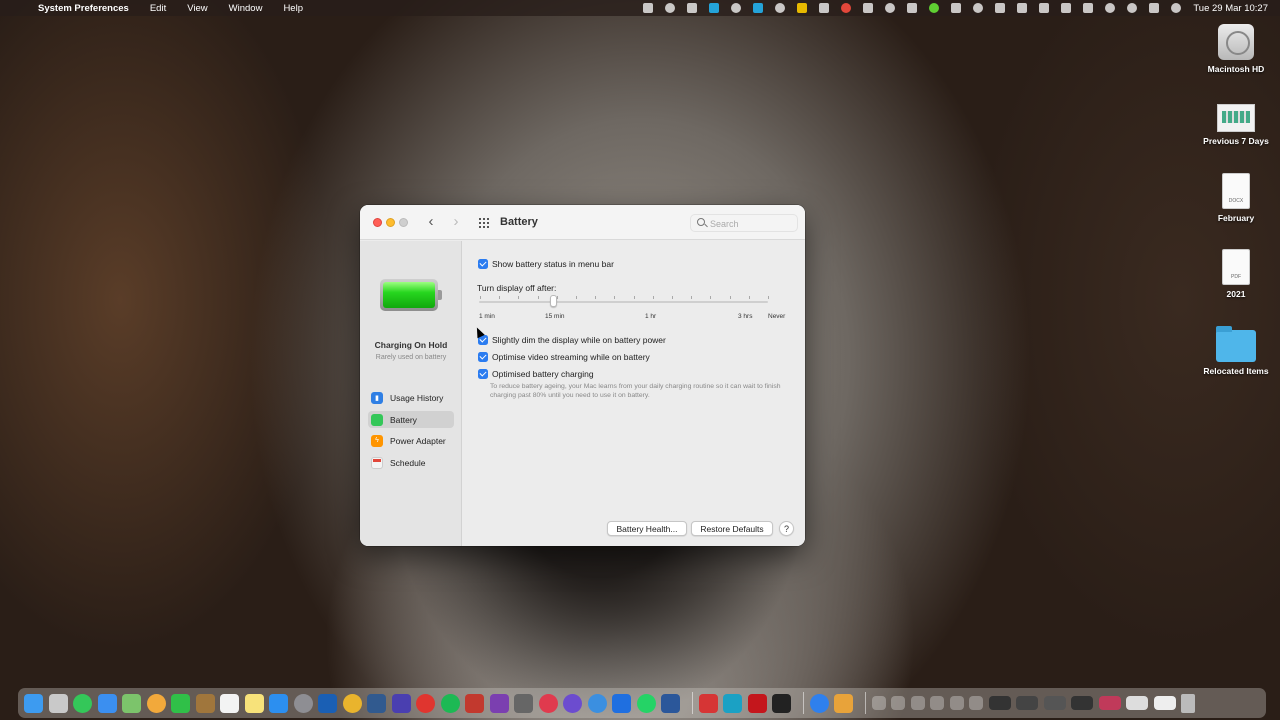 Image resolution: width=1280 pixels, height=720 pixels. I want to click on mic-icon, so click(868, 8).